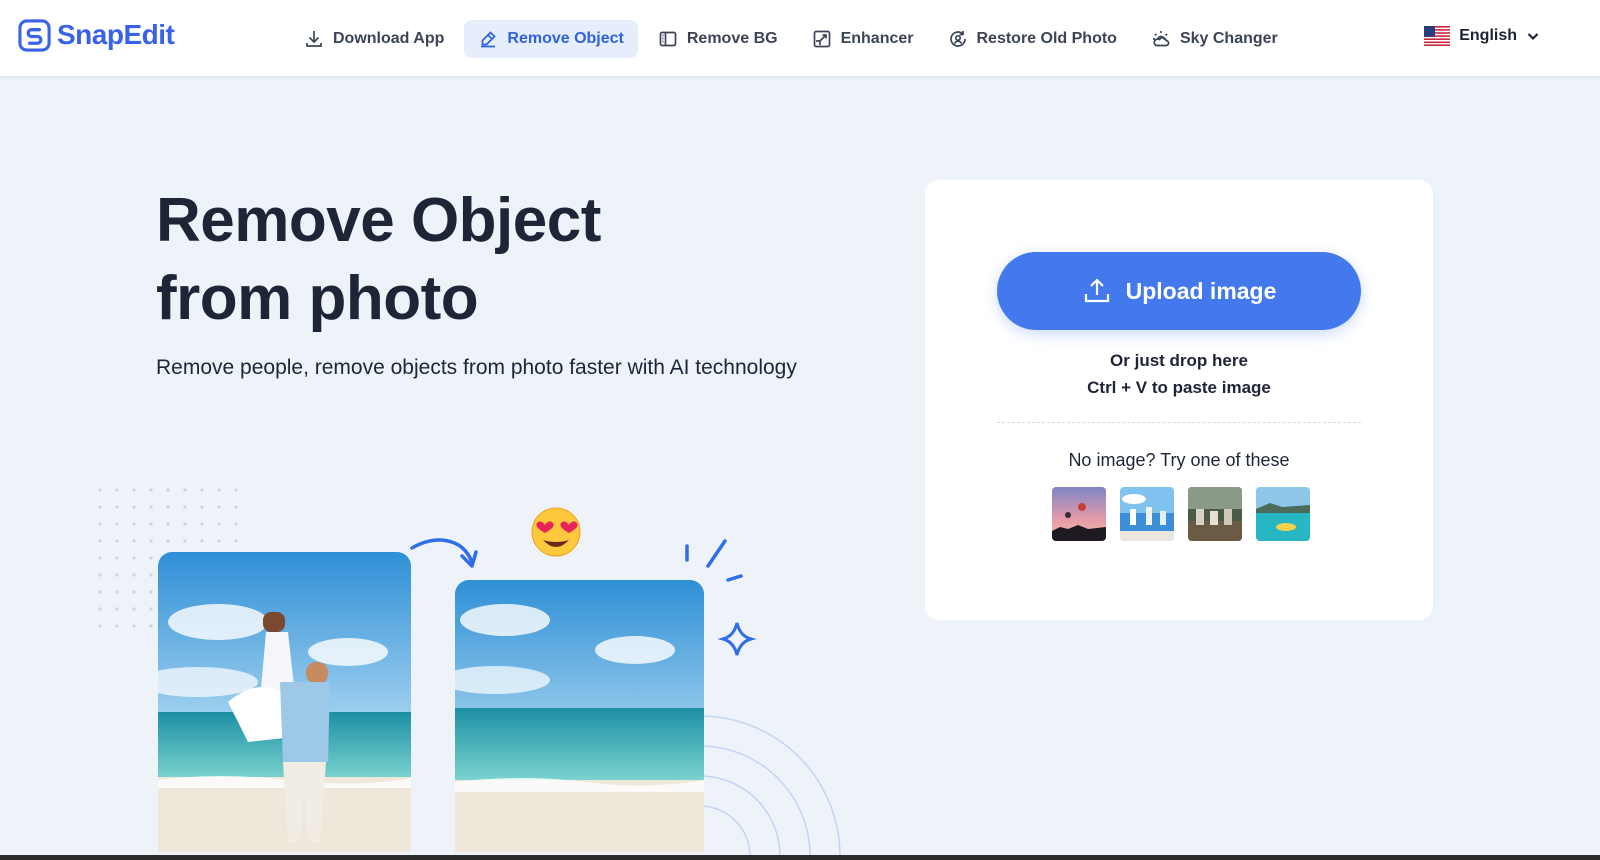  I want to click on remove-bg-icon, so click(668, 39).